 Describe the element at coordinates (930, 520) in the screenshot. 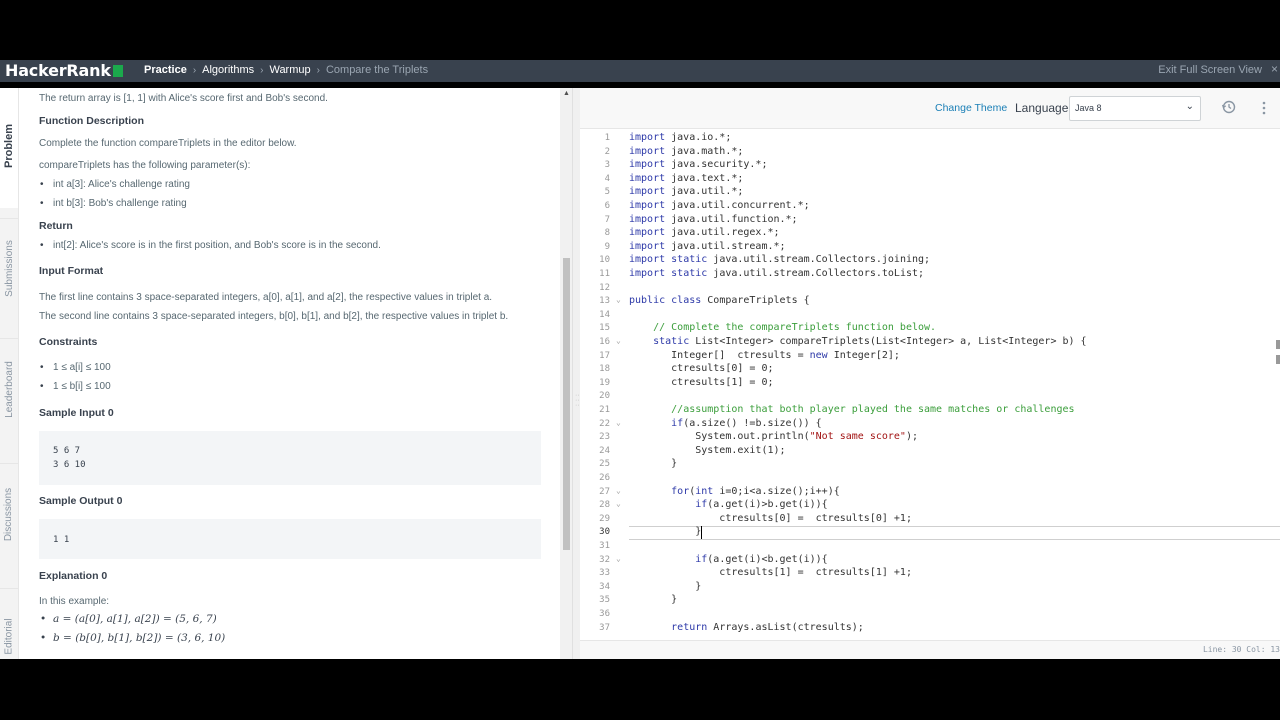

I see `code-line: 29 ctresults[0] = ctresults[0] +1;` at that location.